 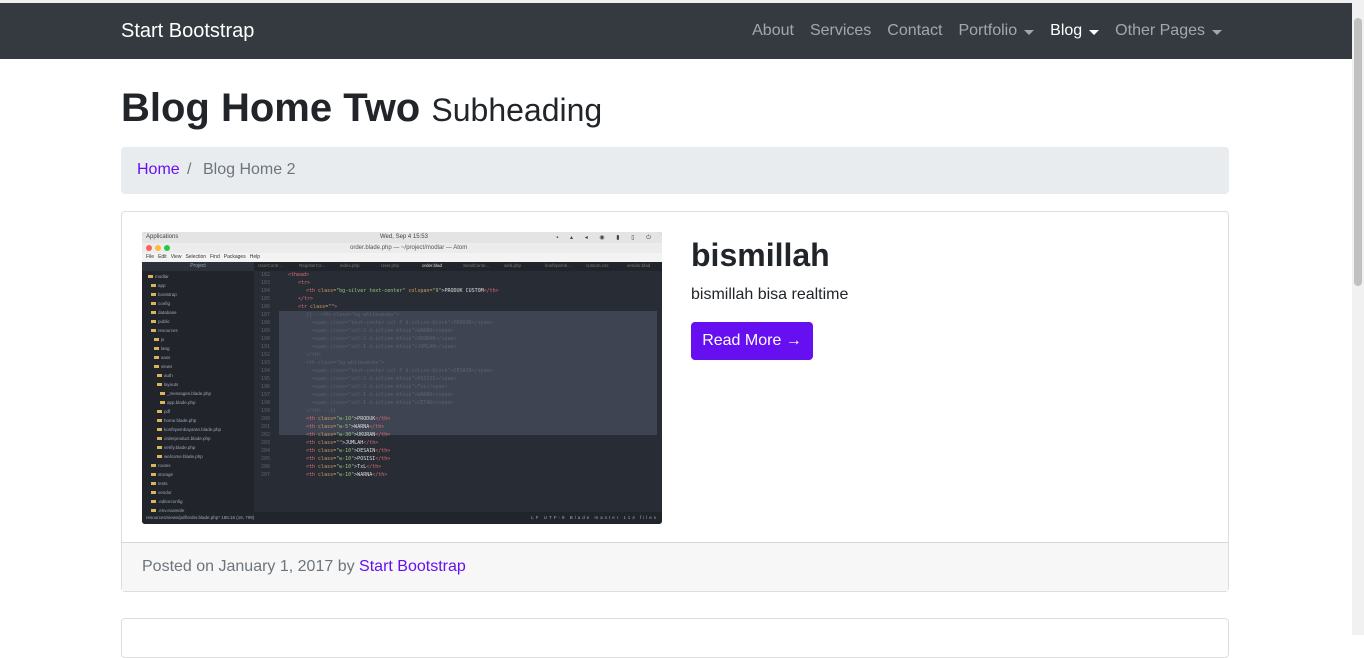 I want to click on page-subtitle: Subheading, so click(x=517, y=110).